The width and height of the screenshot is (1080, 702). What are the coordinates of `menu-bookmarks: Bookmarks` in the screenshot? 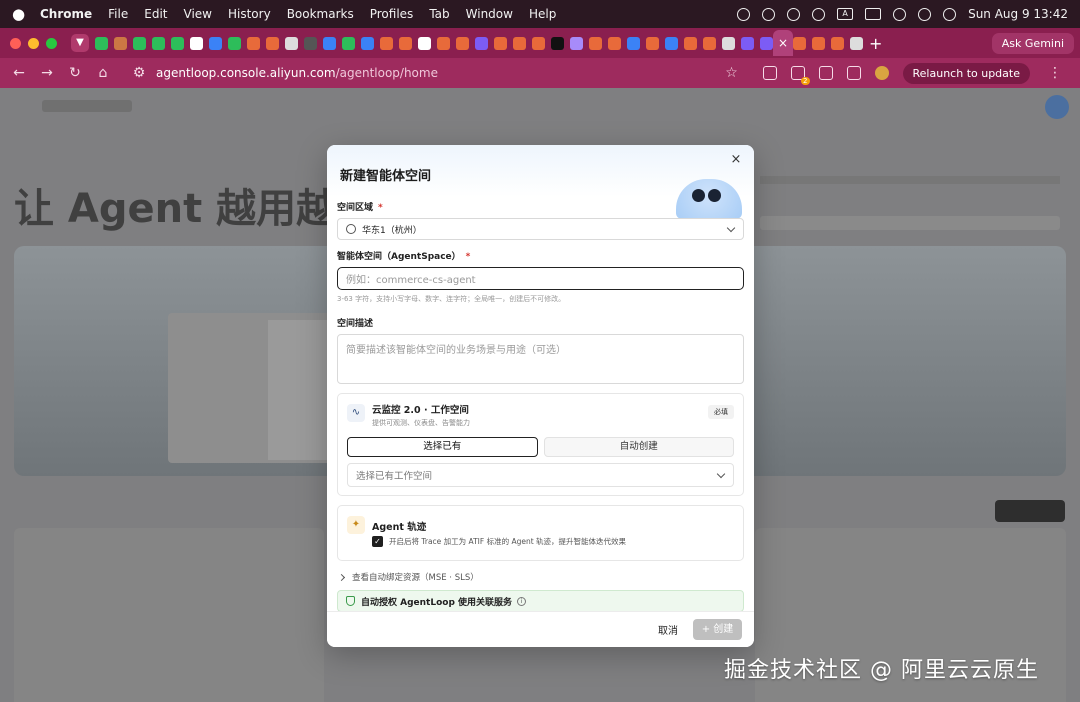 It's located at (320, 14).